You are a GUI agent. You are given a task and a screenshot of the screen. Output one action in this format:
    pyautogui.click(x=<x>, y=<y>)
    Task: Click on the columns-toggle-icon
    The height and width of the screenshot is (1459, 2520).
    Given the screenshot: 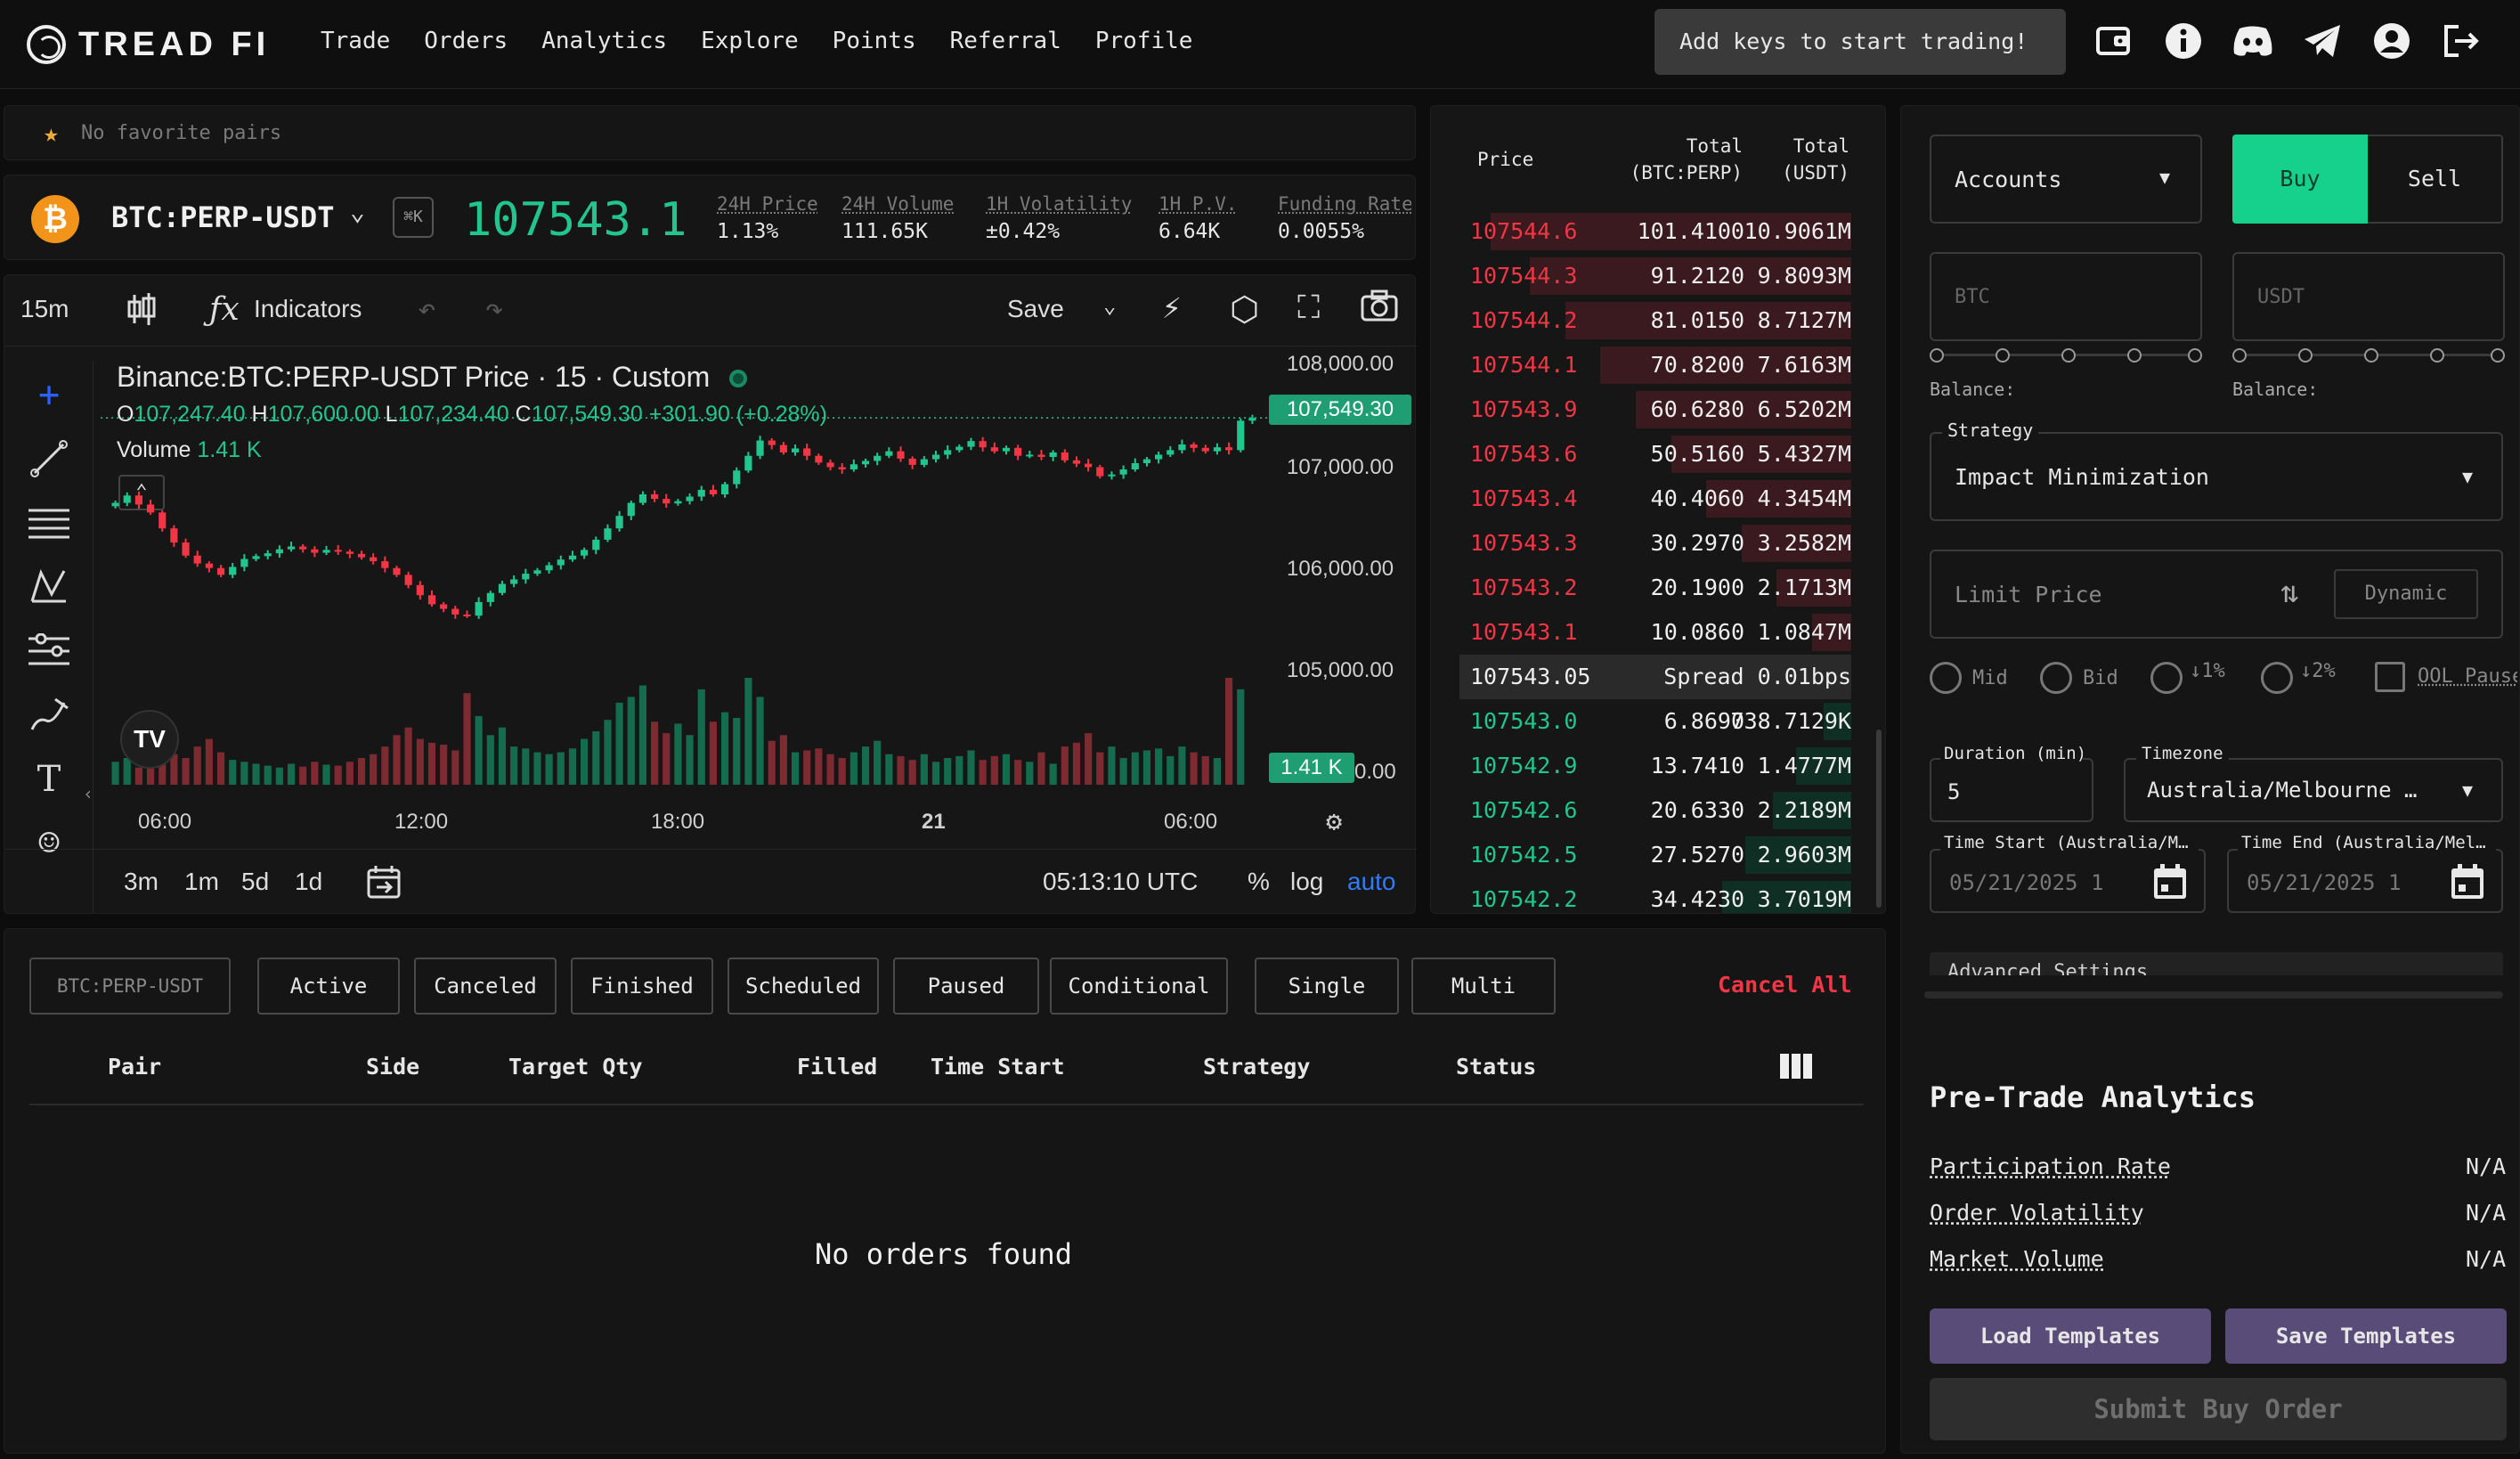 What is the action you would take?
    pyautogui.click(x=1796, y=1068)
    